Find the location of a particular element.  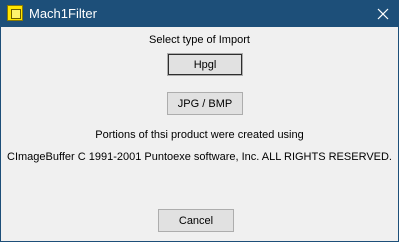

close-button is located at coordinates (383, 13).